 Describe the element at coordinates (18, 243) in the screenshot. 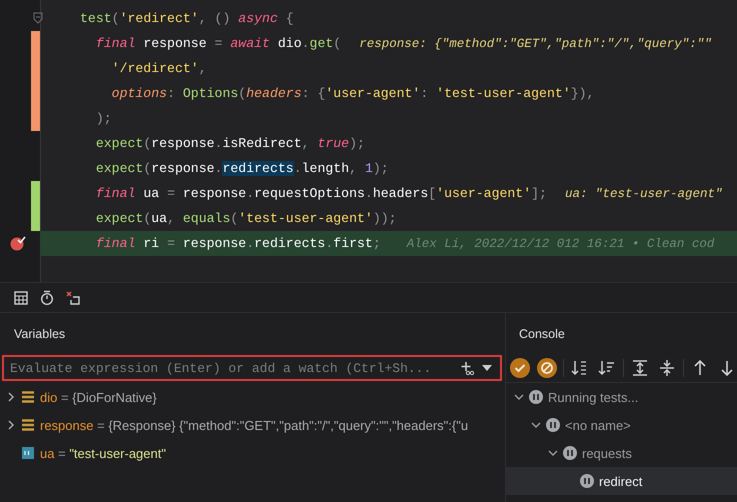

I see `breakpoint-icon` at that location.